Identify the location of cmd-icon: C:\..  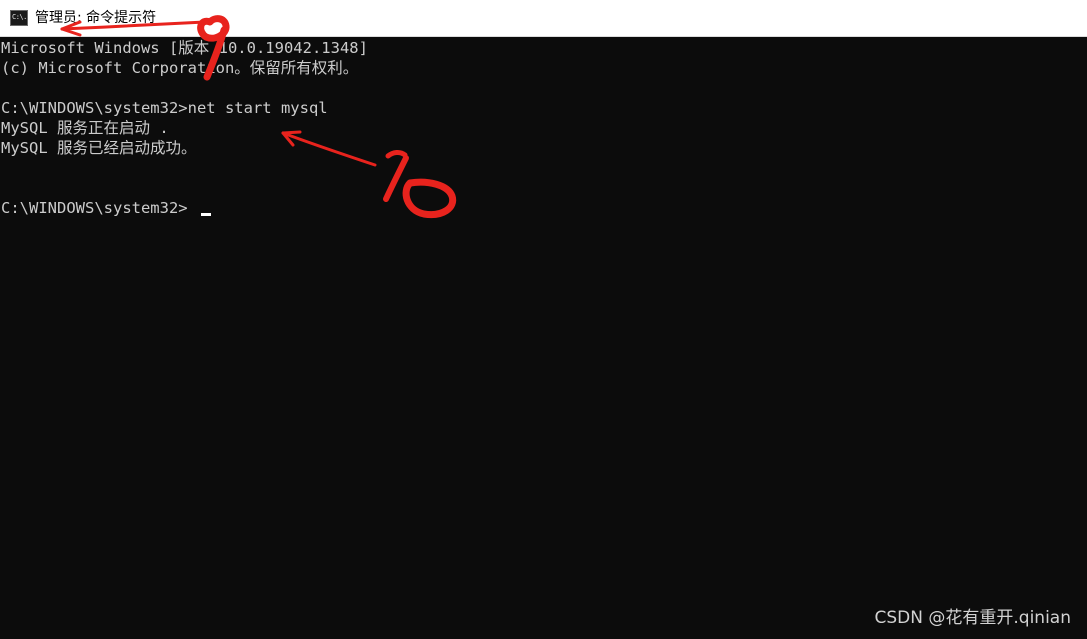
(19, 18).